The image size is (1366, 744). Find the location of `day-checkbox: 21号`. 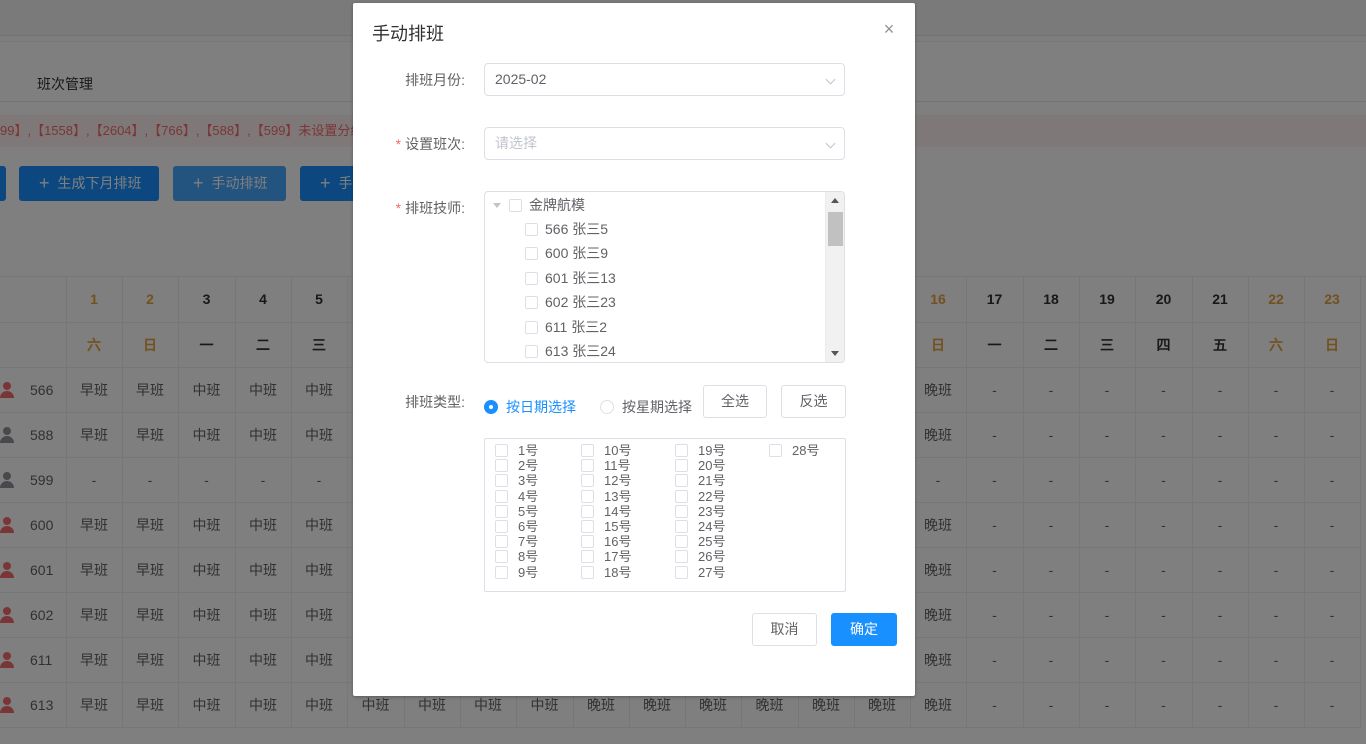

day-checkbox: 21号 is located at coordinates (700, 480).